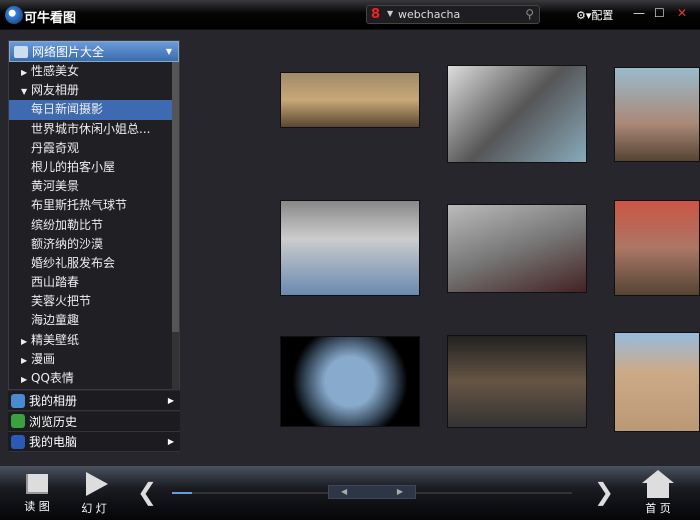  I want to click on config-label: 配置, so click(602, 15).